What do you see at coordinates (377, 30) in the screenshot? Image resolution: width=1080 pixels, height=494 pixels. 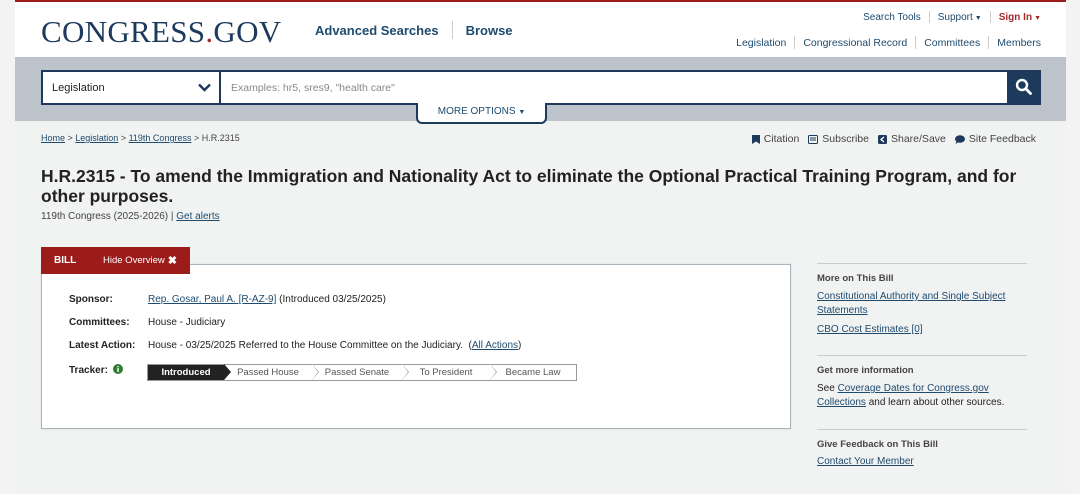 I see `advanced-searches-link: Advanced Searches` at bounding box center [377, 30].